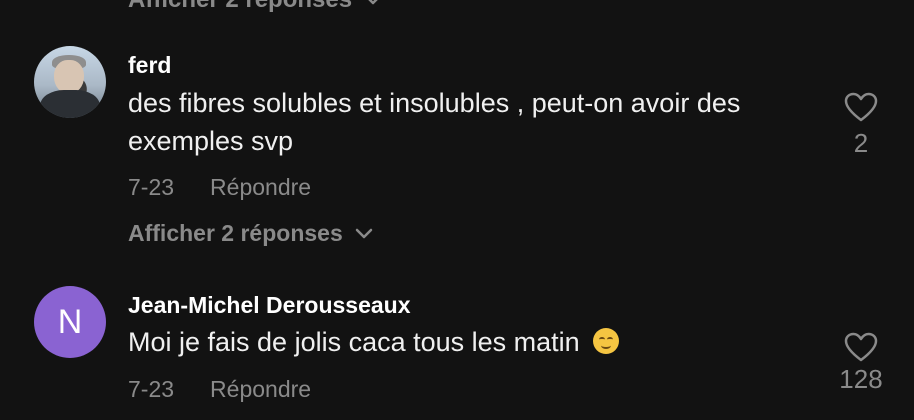 Image resolution: width=914 pixels, height=420 pixels. Describe the element at coordinates (861, 143) in the screenshot. I see `like-count: 2` at that location.